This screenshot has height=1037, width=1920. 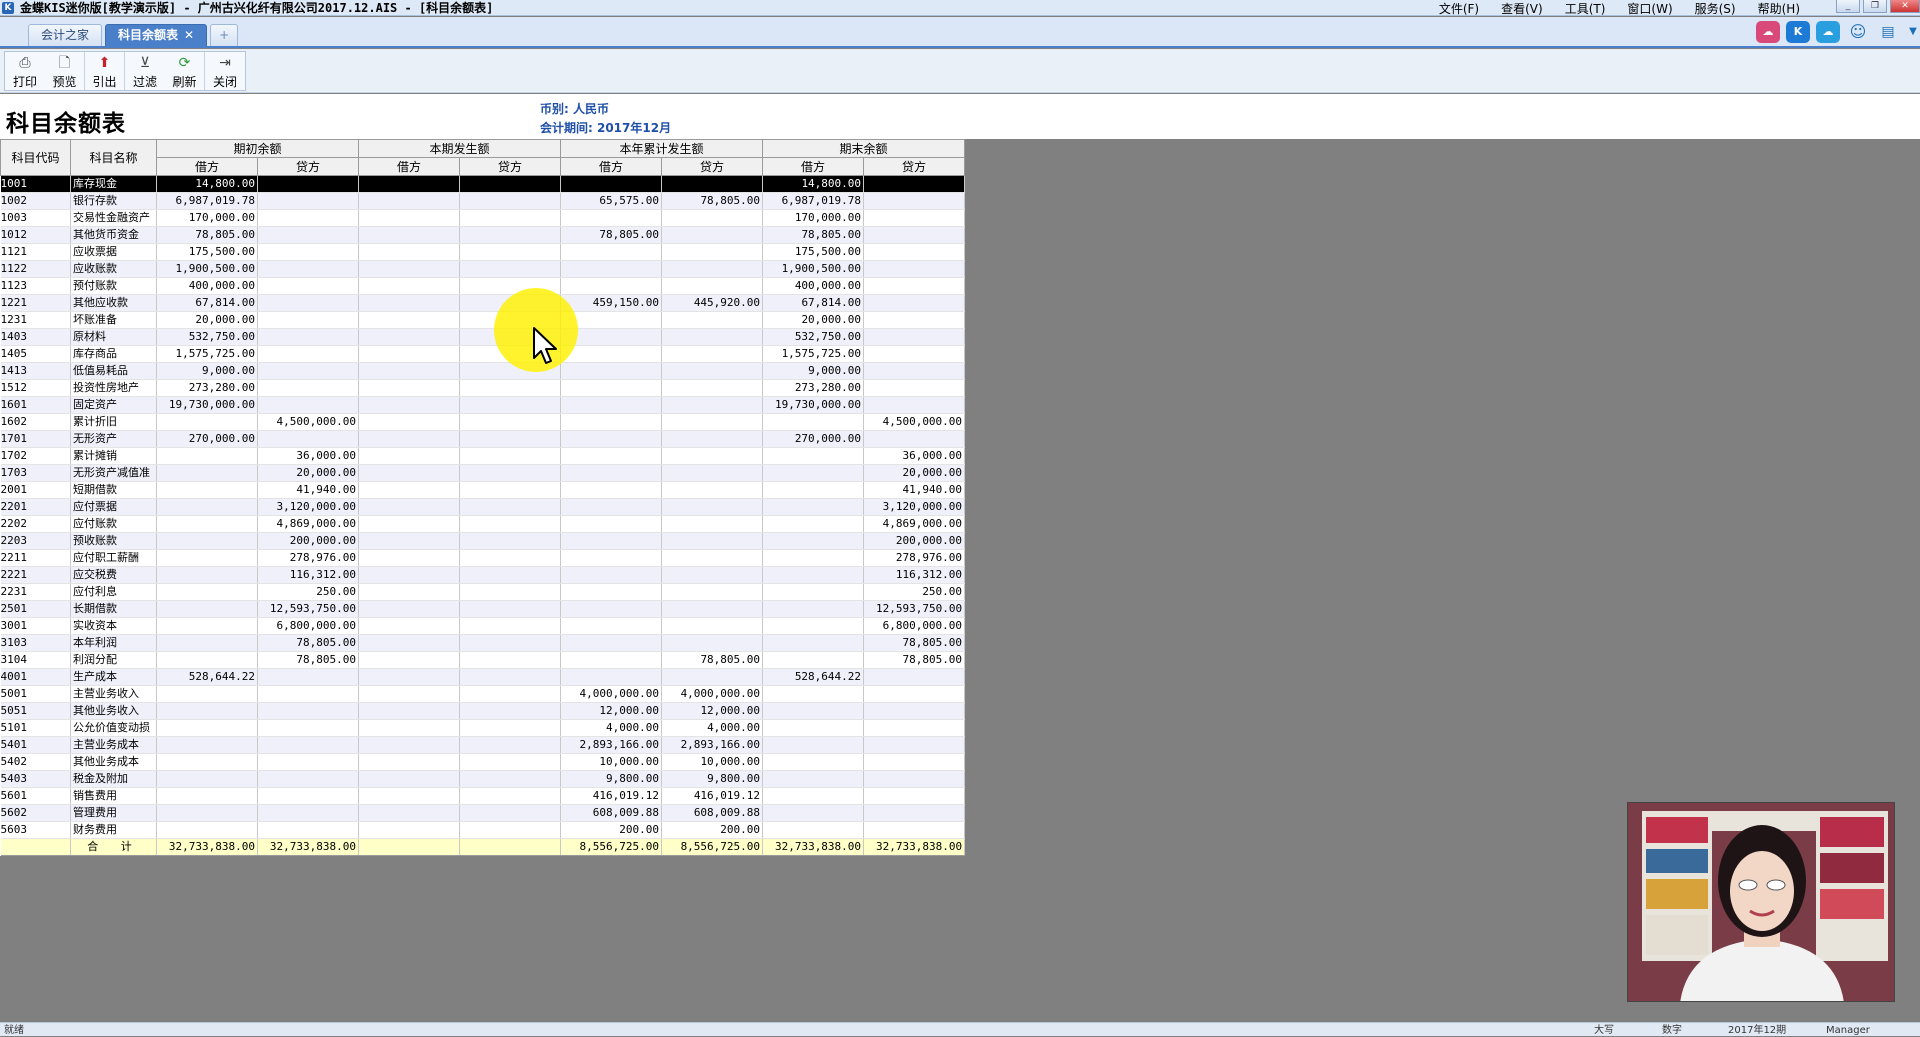 What do you see at coordinates (483, 252) in the screenshot?
I see `table-row: 1121 应收票据 175,500.00 175,500.00` at bounding box center [483, 252].